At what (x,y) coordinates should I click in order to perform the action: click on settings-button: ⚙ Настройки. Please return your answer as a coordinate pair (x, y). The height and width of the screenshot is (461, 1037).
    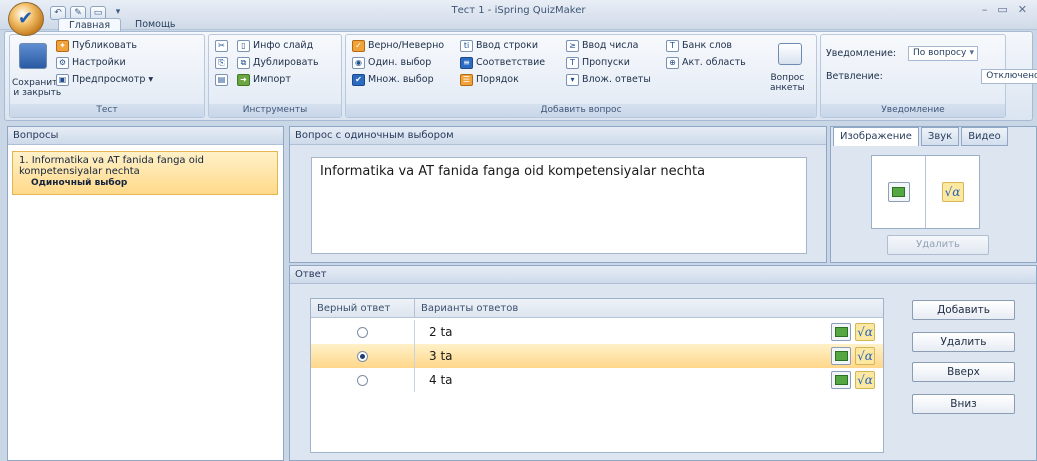
    Looking at the image, I should click on (91, 63).